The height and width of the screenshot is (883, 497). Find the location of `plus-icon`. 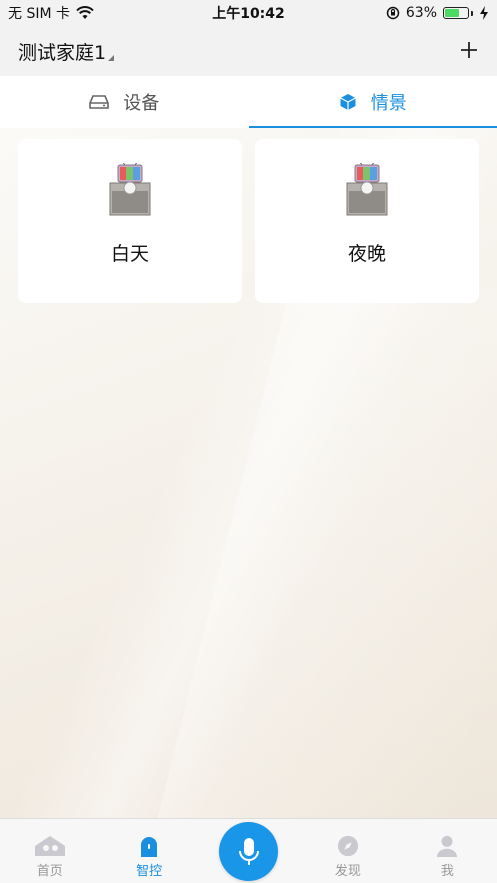

plus-icon is located at coordinates (469, 50).